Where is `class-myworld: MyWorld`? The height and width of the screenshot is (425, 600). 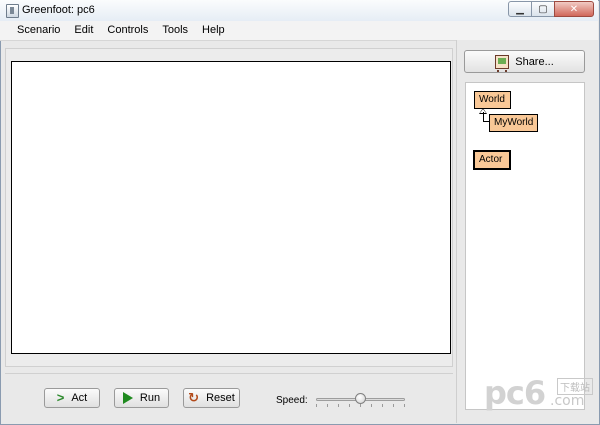 class-myworld: MyWorld is located at coordinates (513, 123).